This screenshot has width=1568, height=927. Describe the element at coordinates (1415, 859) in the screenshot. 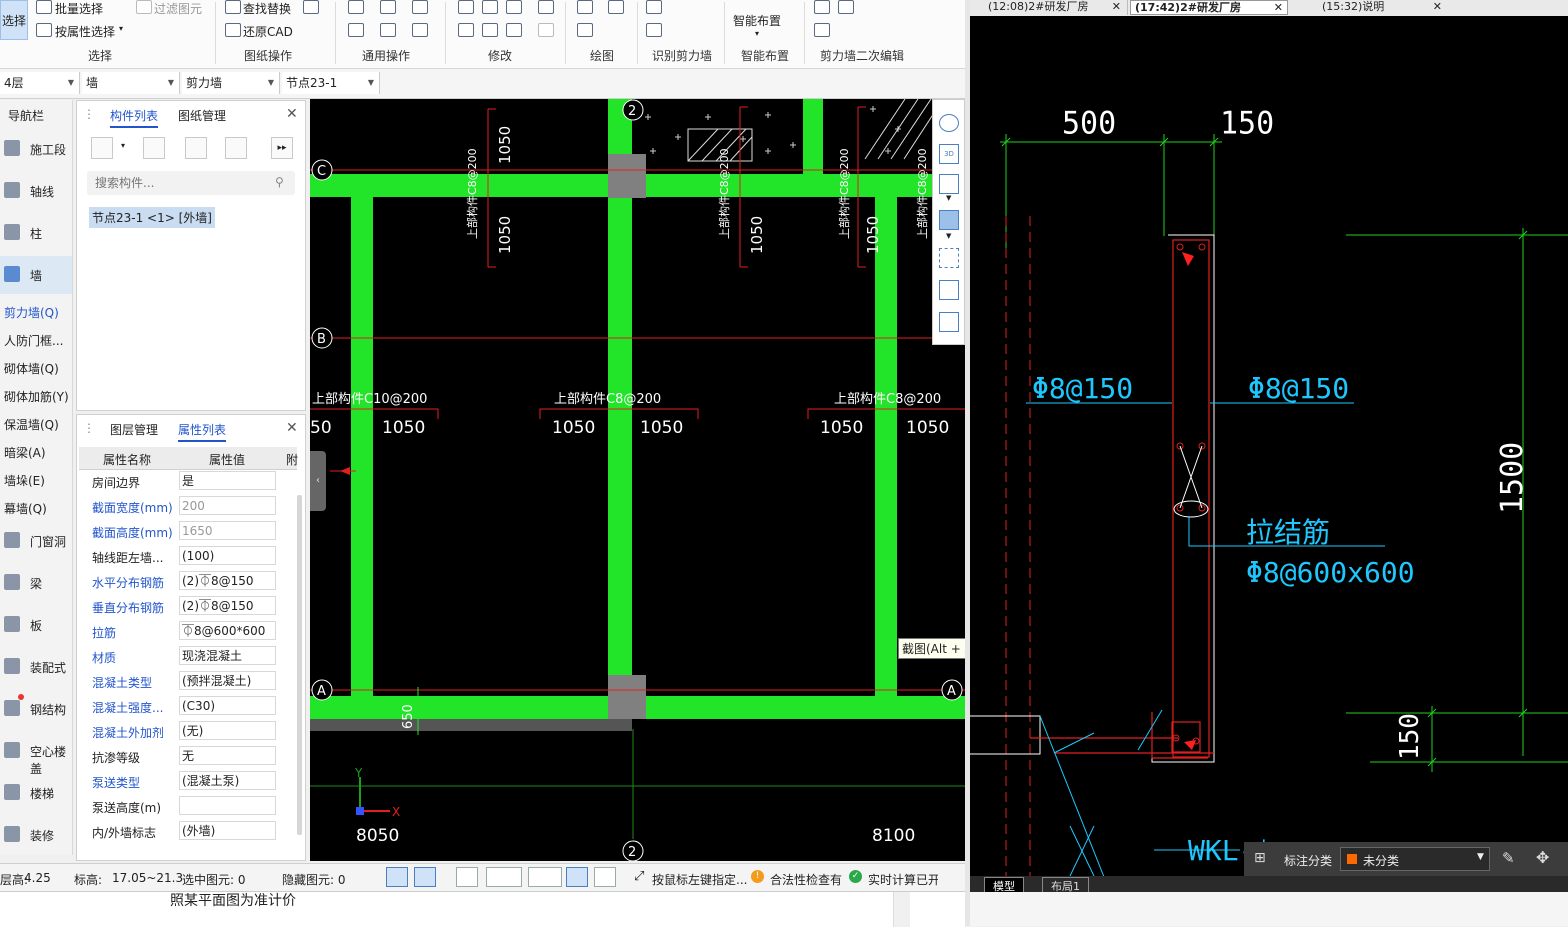

I see `classify-select: 未分类 ▼` at that location.